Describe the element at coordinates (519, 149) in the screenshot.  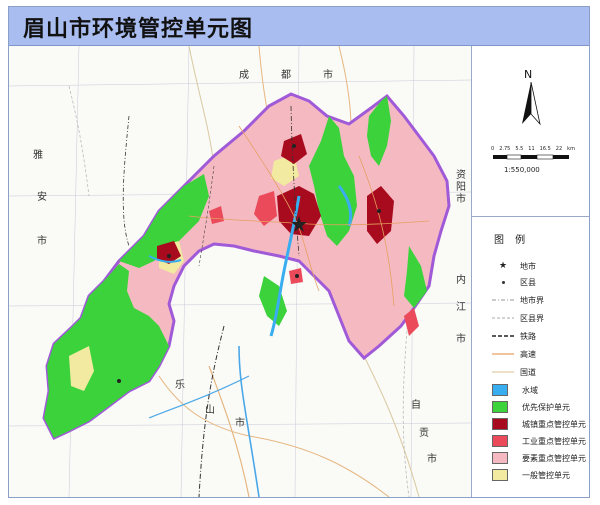
I see `scale-tick: 5.5` at that location.